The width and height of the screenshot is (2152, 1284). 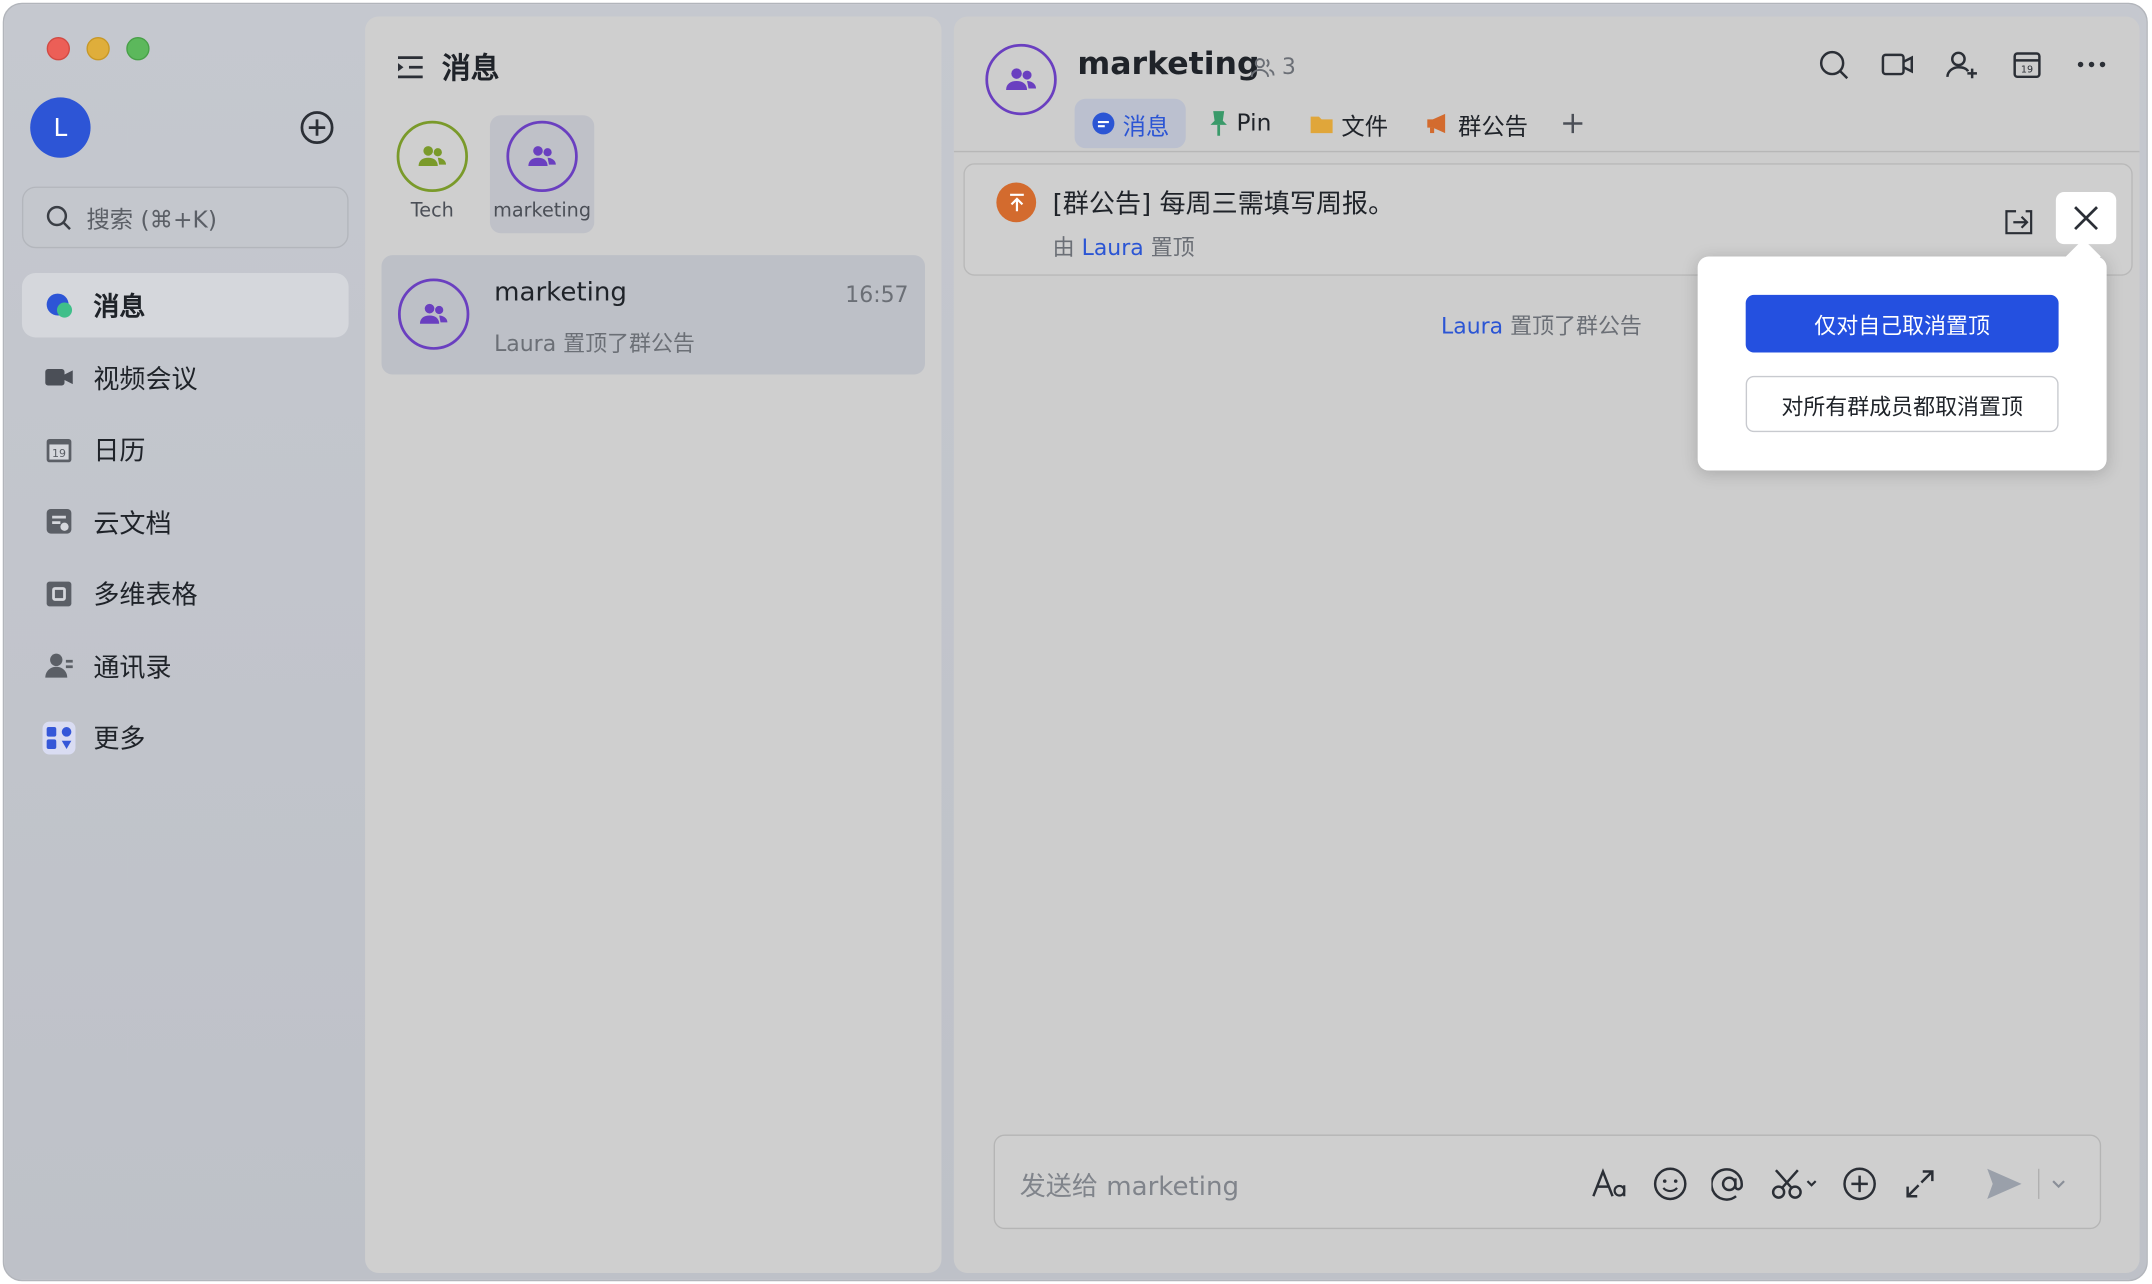 I want to click on pinned-chat-label: marketing, so click(x=542, y=211).